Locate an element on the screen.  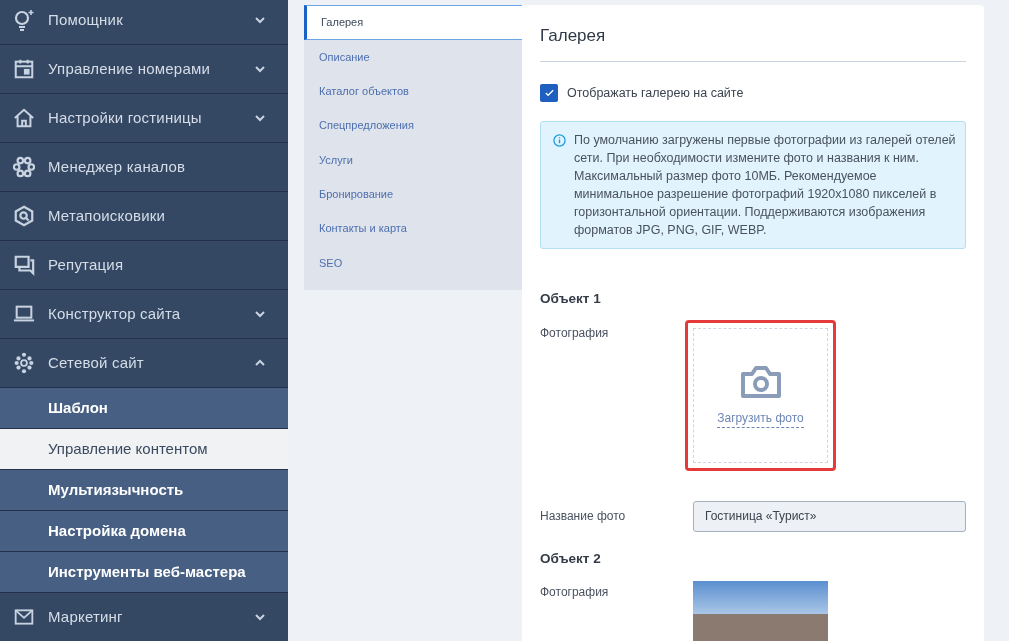
menu-item: Менеджер каналов is located at coordinates (144, 167).